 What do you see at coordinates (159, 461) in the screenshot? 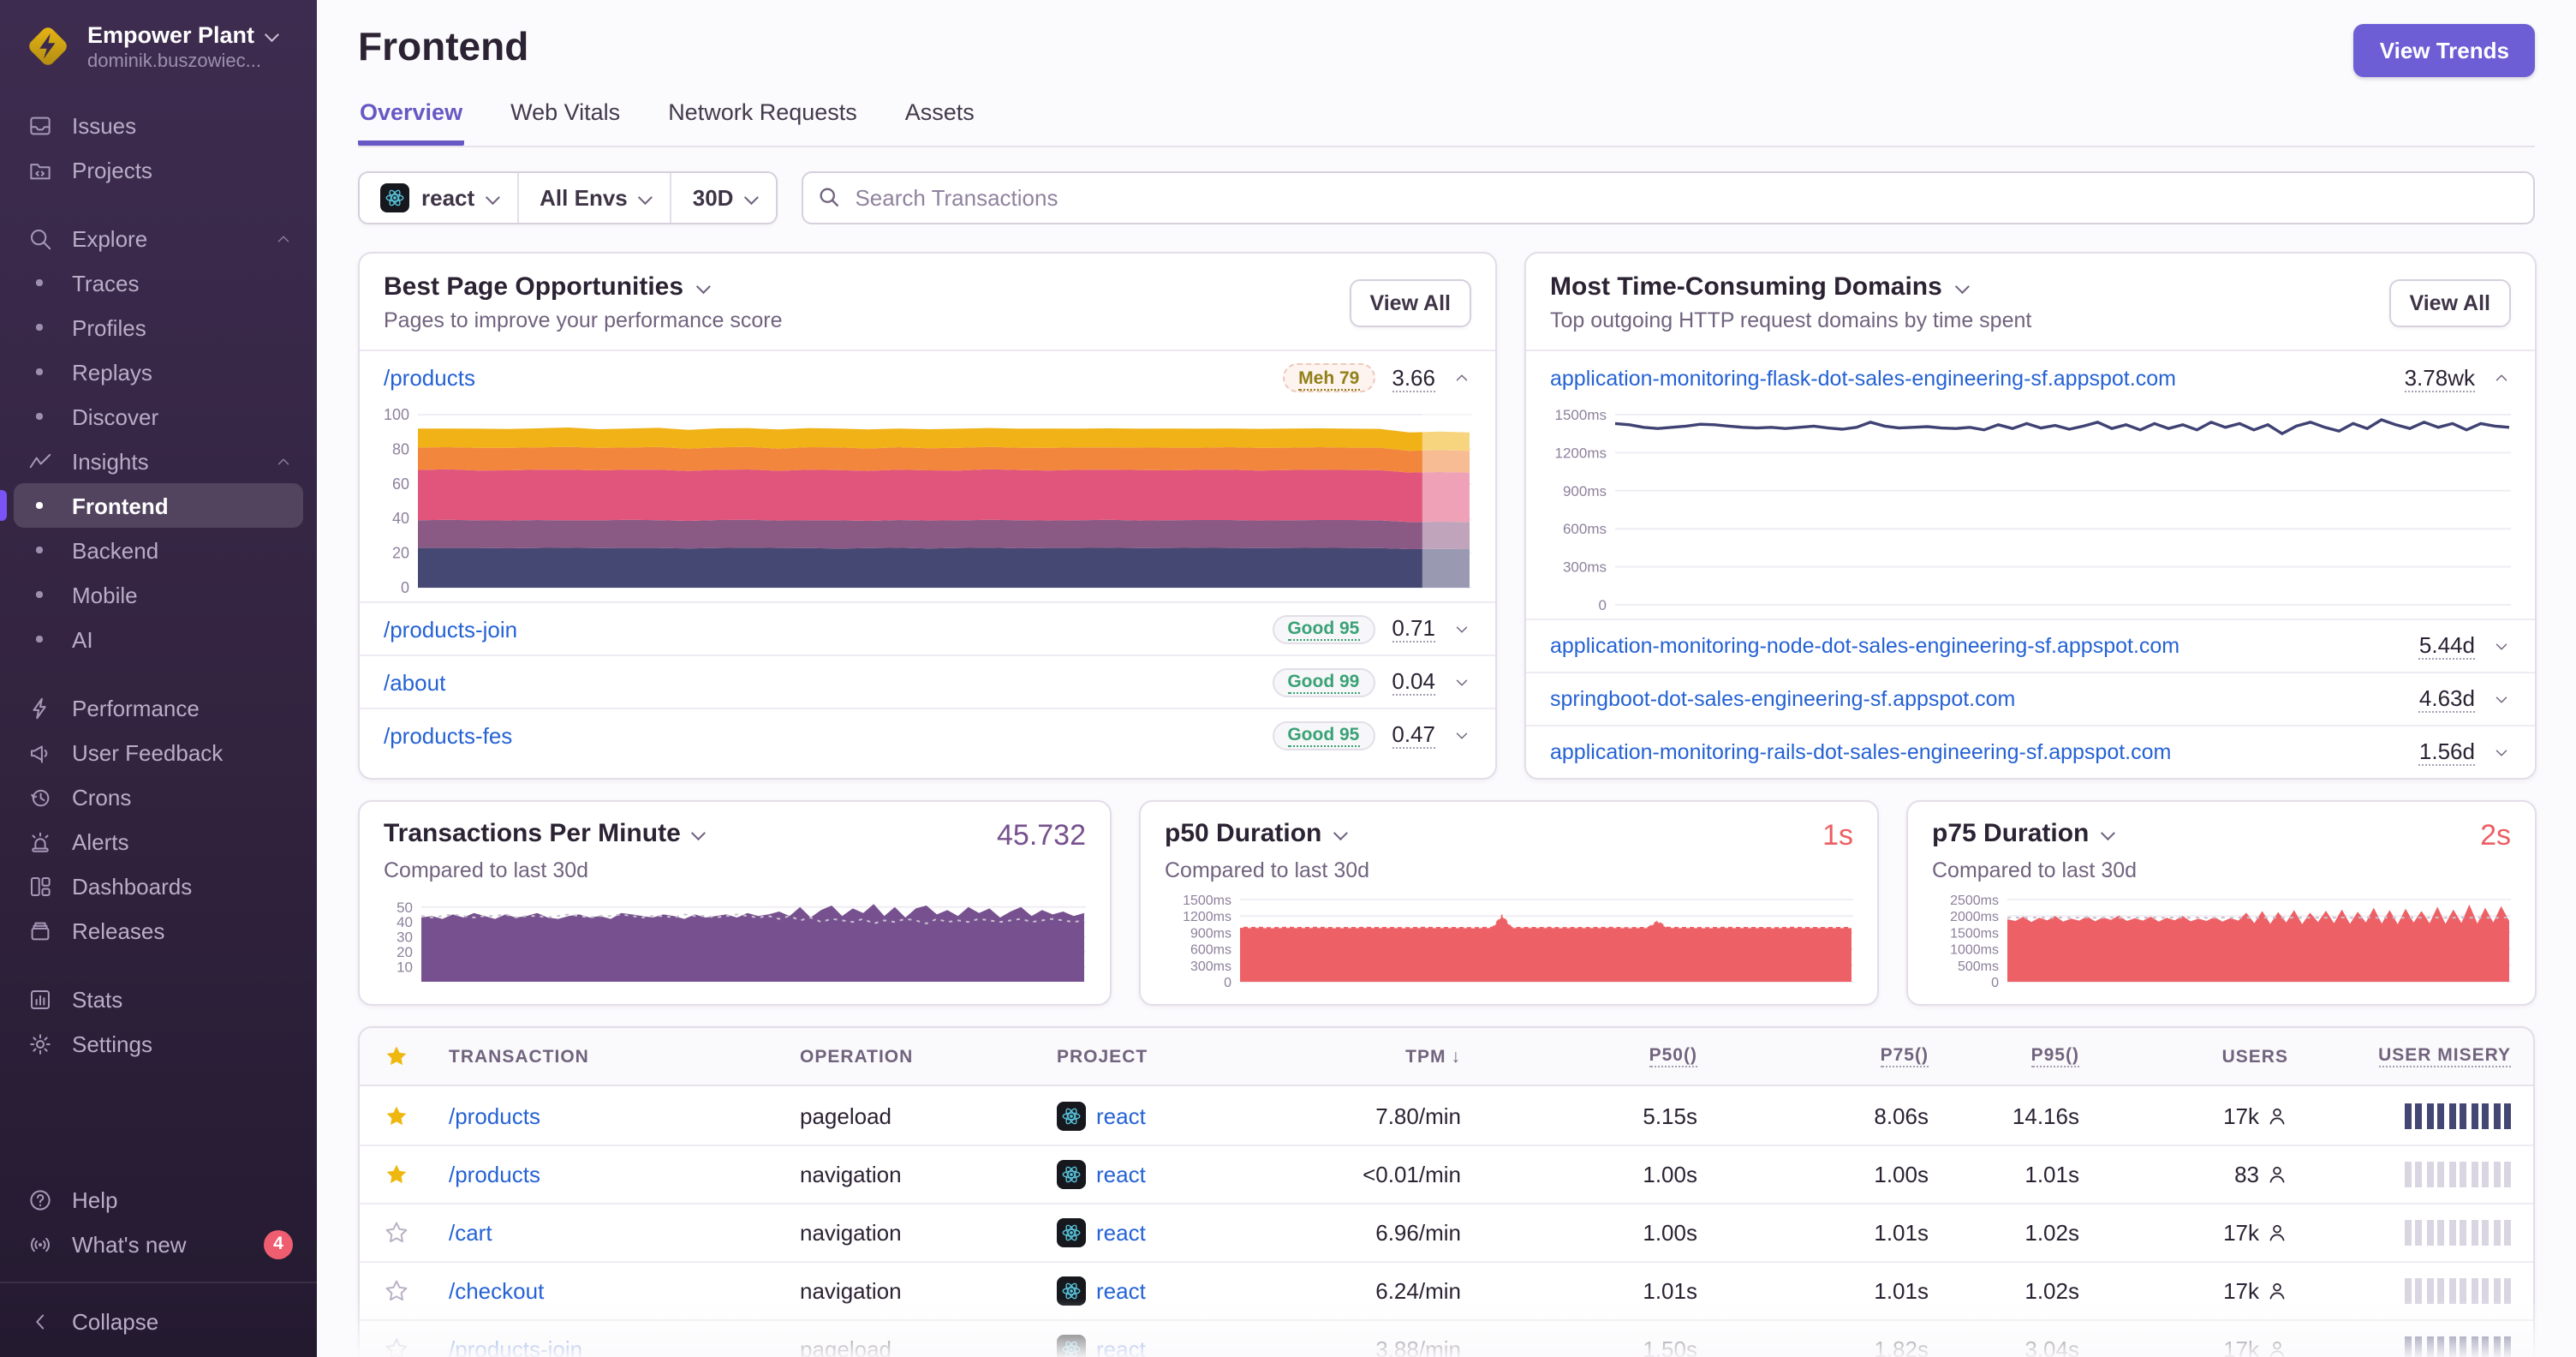
I see `sidebar-item-insights: Insights` at bounding box center [159, 461].